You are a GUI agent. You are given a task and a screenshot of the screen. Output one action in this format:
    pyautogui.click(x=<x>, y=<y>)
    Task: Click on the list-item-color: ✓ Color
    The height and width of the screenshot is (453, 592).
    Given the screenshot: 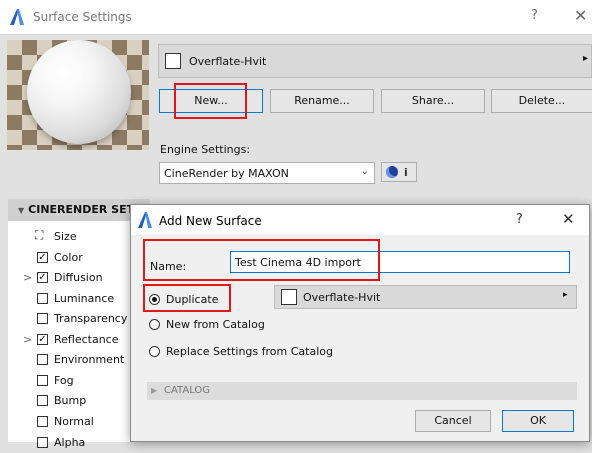 What is the action you would take?
    pyautogui.click(x=79, y=258)
    